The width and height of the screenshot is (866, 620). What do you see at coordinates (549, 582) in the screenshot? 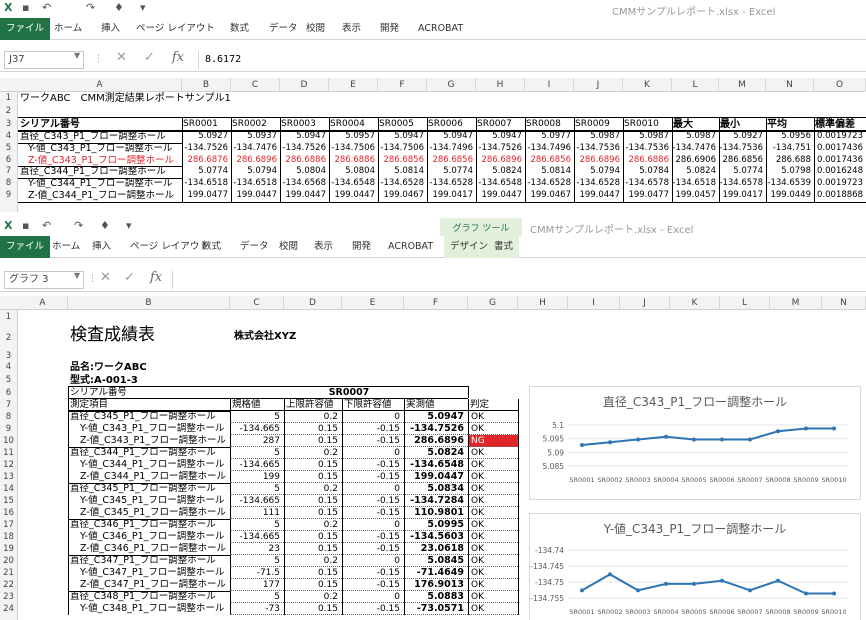
I see `y-tick-label: -134.75` at bounding box center [549, 582].